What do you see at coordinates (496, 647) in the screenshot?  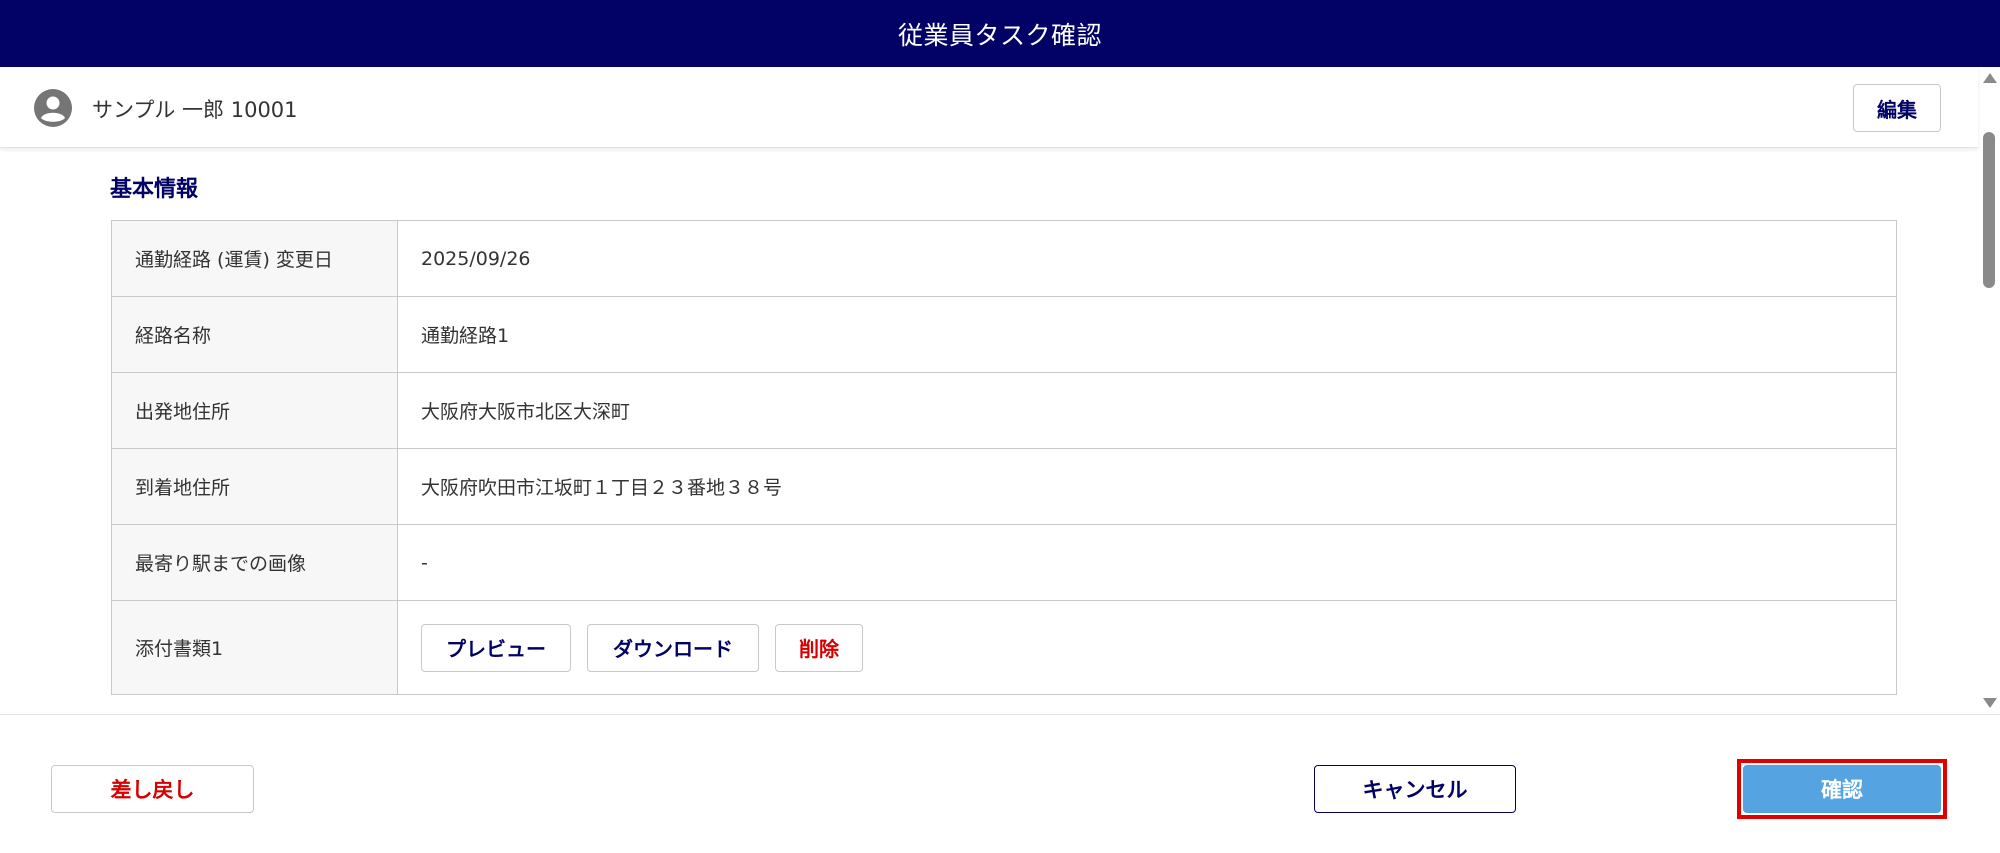 I see `preview-button: プレビュー` at bounding box center [496, 647].